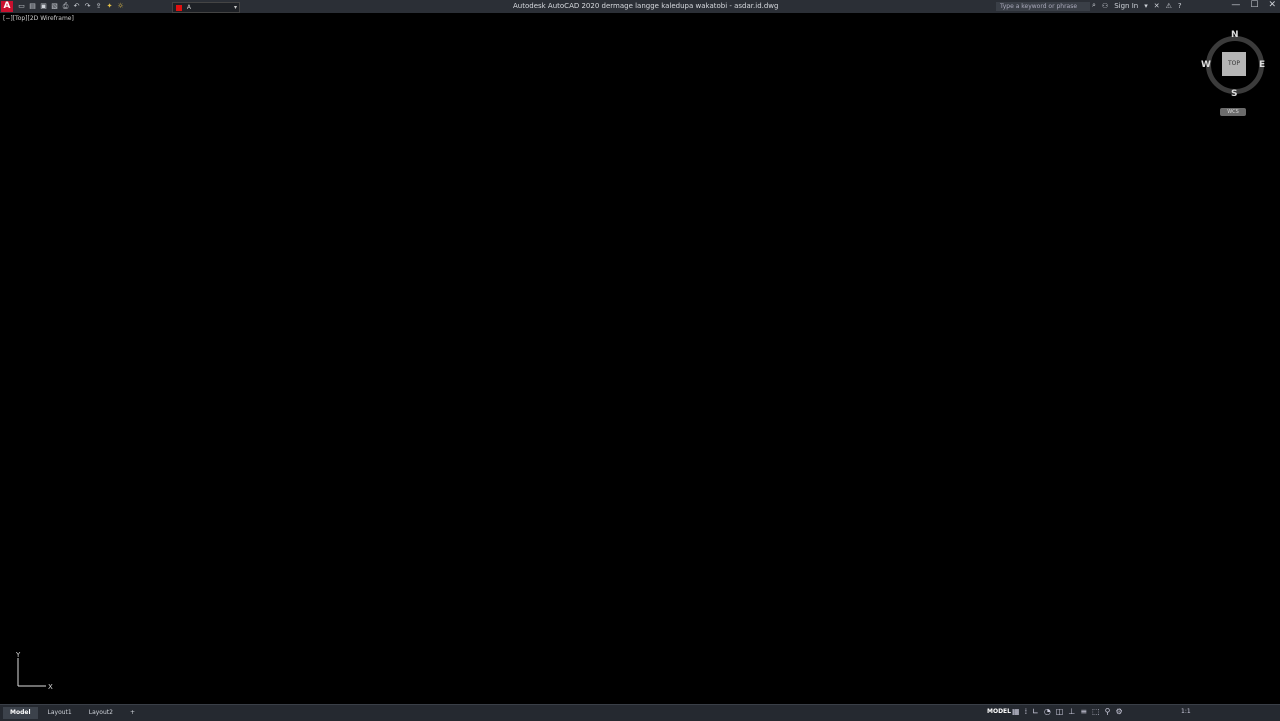 This screenshot has height=721, width=1280. Describe the element at coordinates (1083, 711) in the screenshot. I see `lineweight-icon: ≡` at that location.